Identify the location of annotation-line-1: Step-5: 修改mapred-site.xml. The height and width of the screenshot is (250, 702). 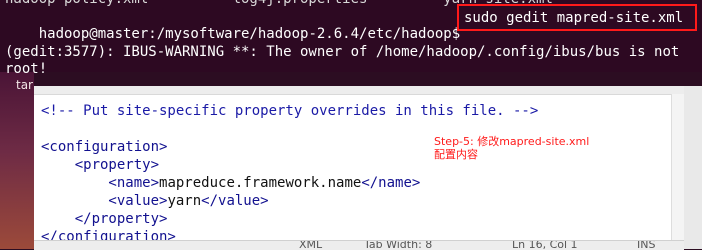
(512, 141).